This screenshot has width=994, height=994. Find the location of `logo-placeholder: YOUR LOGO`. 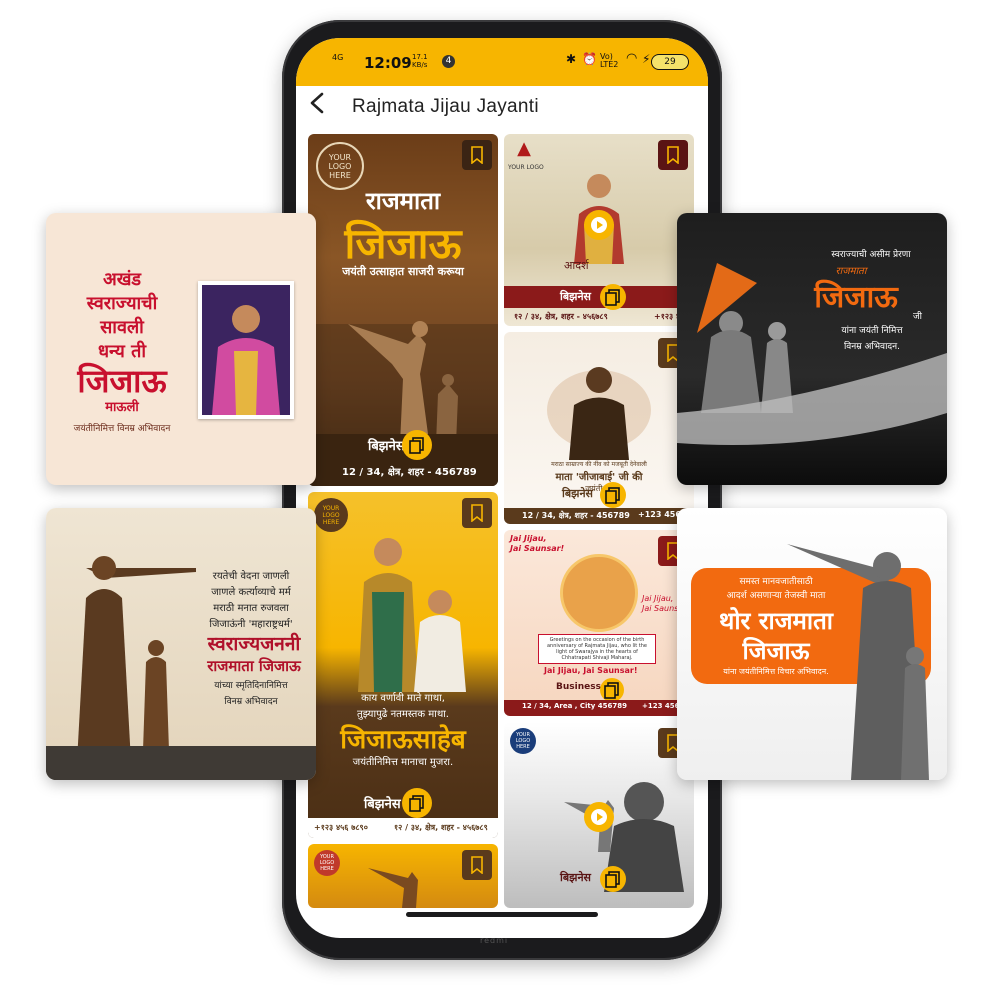

logo-placeholder: YOUR LOGO is located at coordinates (526, 167).